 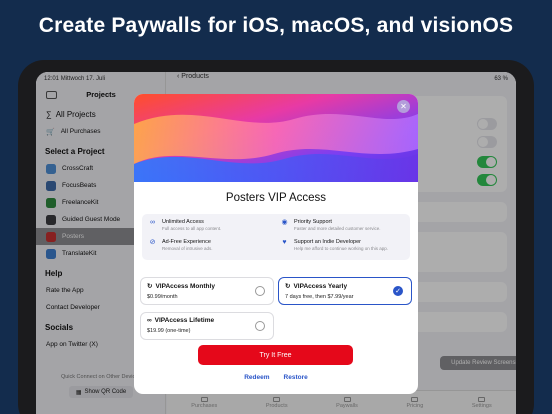 I want to click on plan-name-row: ↻ VIPAccess Yearly, so click(x=345, y=286).